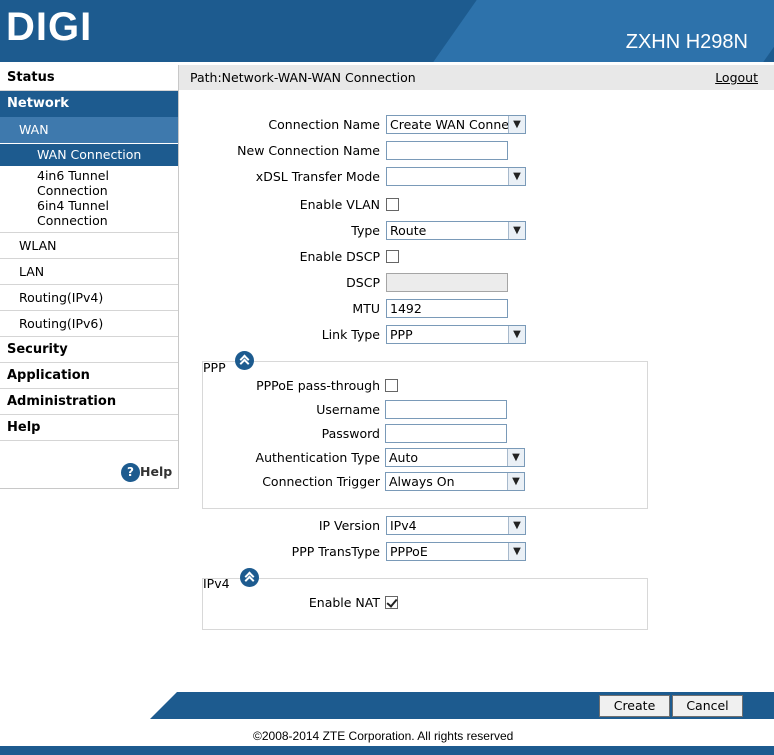 Image resolution: width=774 pixels, height=755 pixels. Describe the element at coordinates (456, 551) in the screenshot. I see `ppp-transtype-select: PPPoE ▼` at that location.